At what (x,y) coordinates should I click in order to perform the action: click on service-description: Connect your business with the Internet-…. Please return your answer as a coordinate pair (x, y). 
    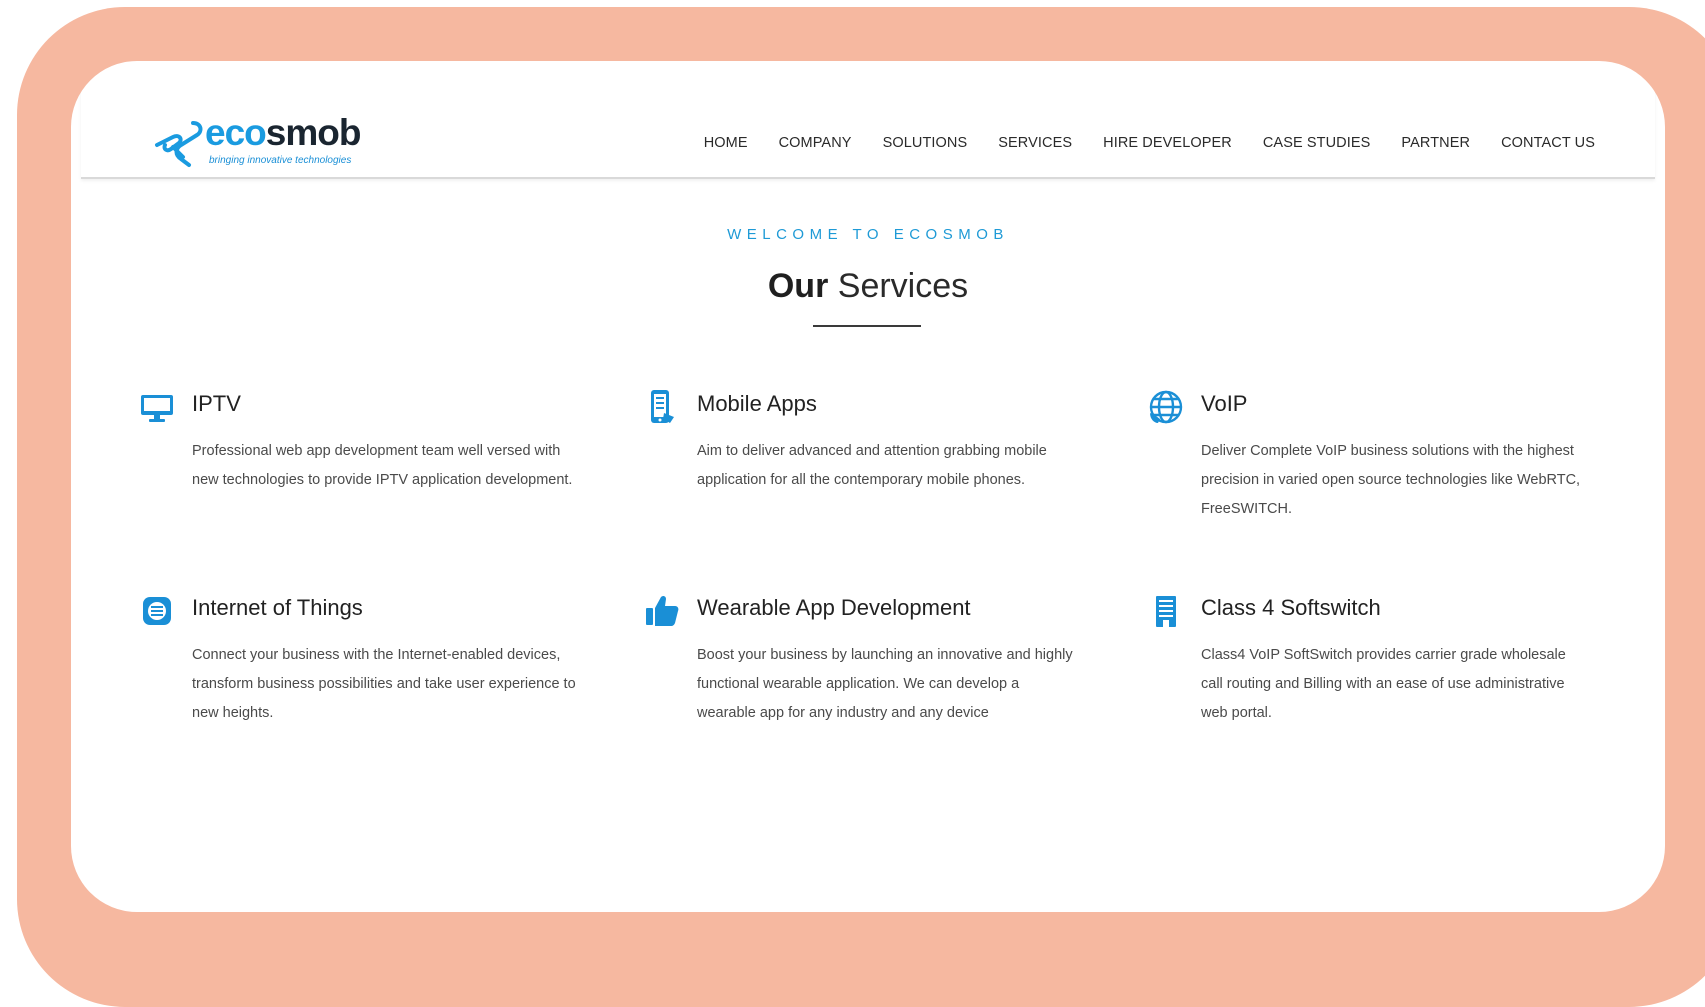
    Looking at the image, I should click on (384, 684).